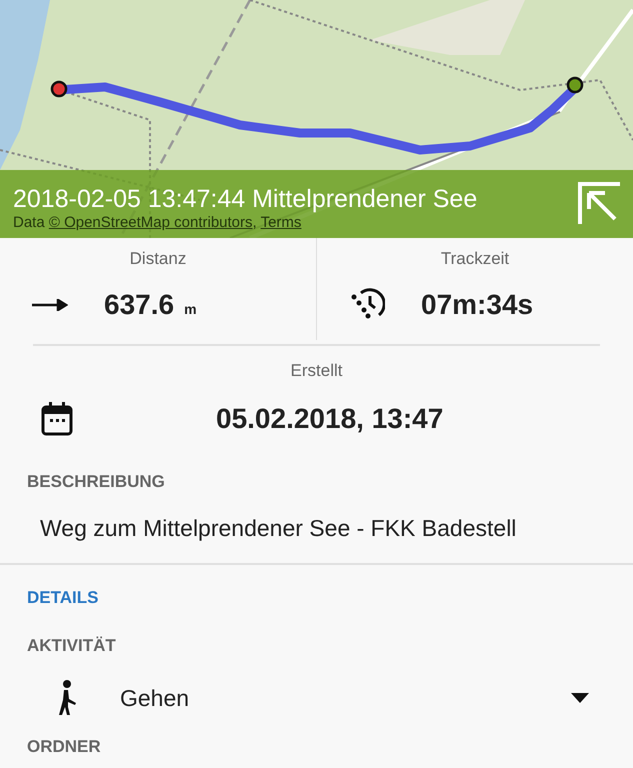  I want to click on created-label: Erstellt, so click(317, 371).